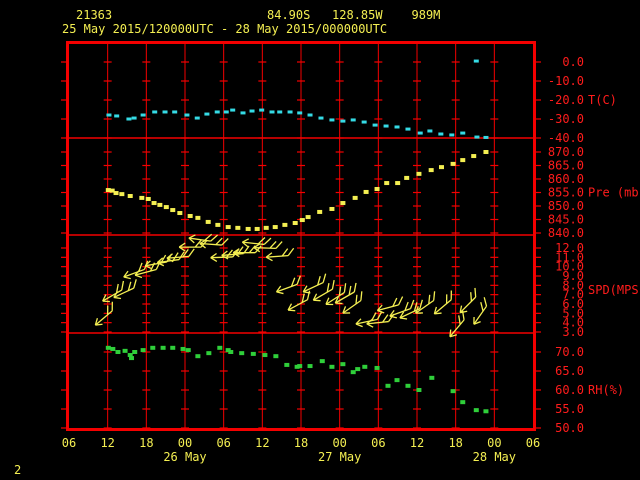 The height and width of the screenshot is (480, 640). Describe the element at coordinates (606, 390) in the screenshot. I see `humidity-axis-label: RH(%)` at that location.